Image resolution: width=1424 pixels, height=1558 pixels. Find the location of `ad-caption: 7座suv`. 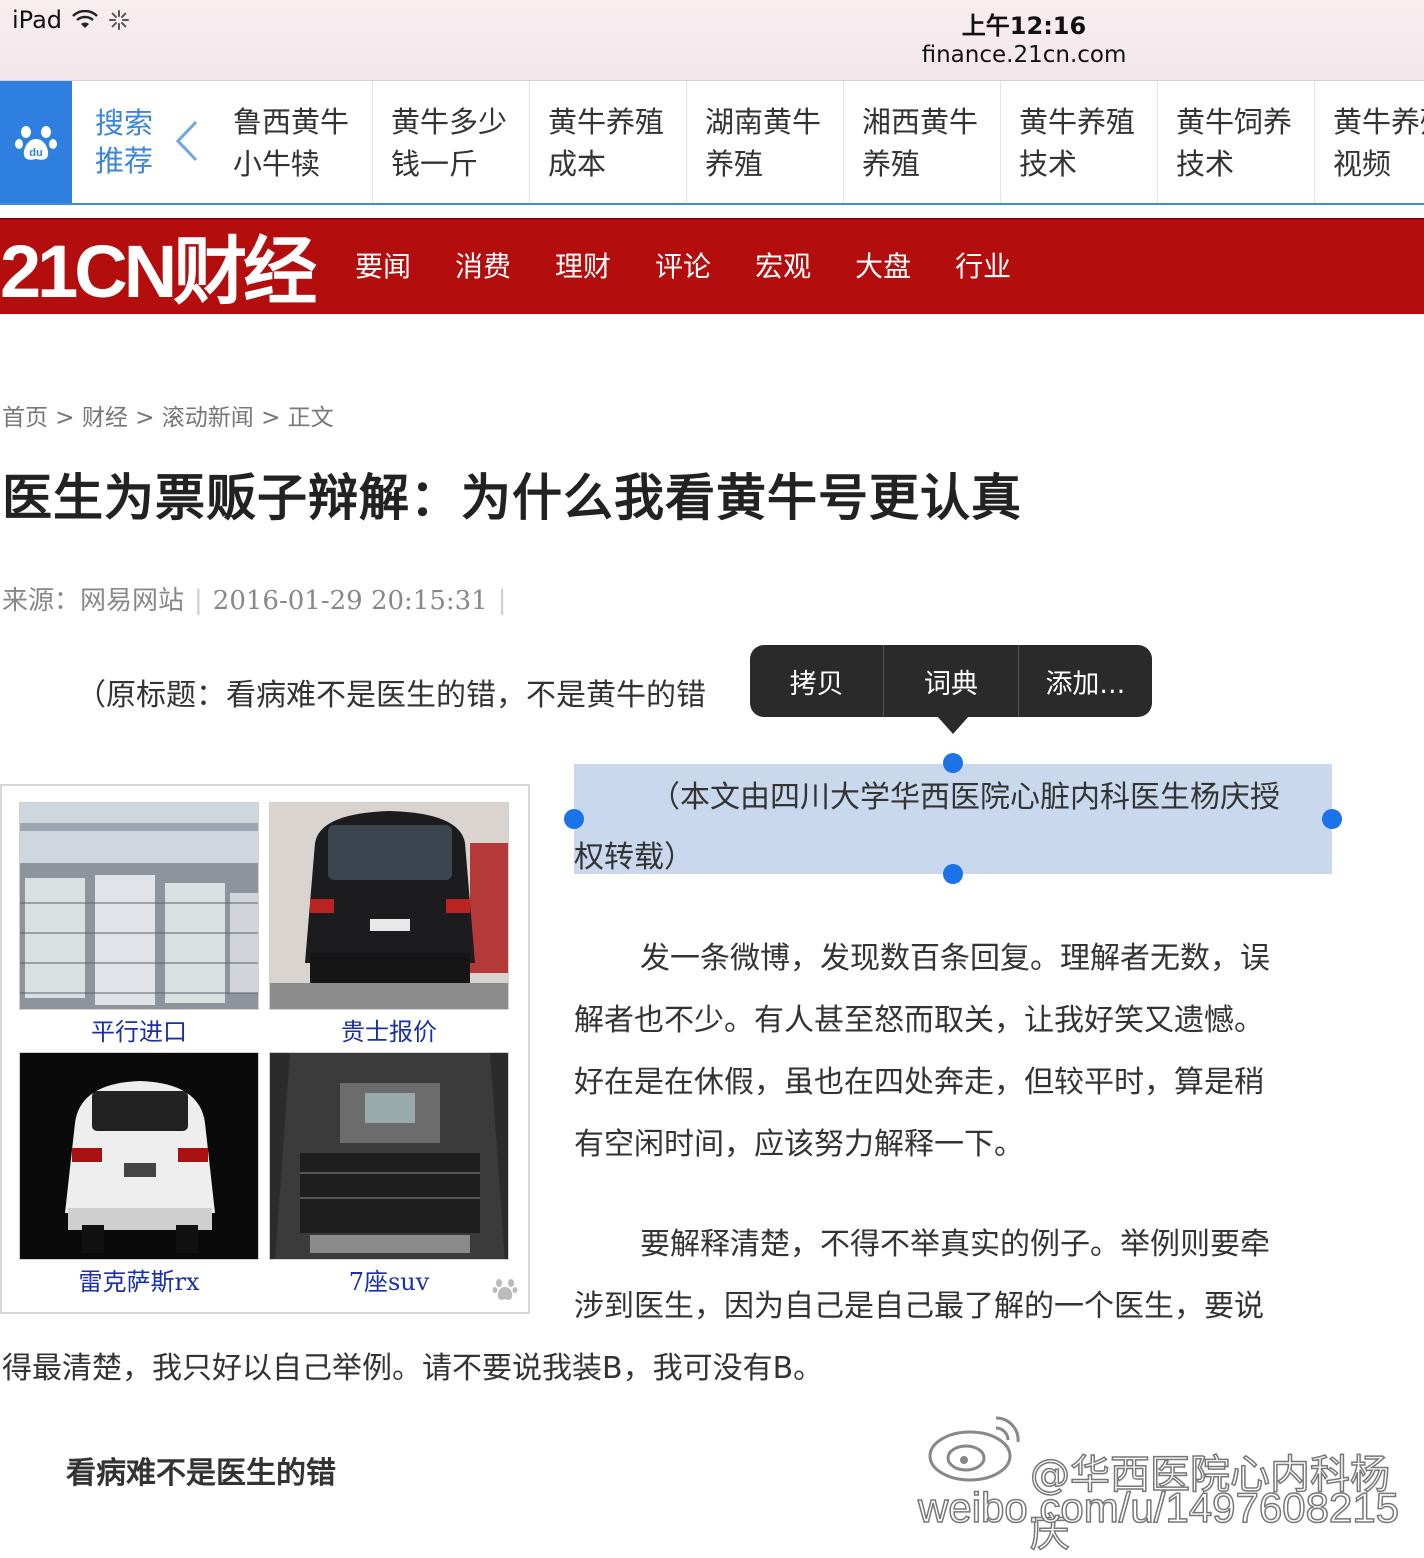

ad-caption: 7座suv is located at coordinates (389, 1279).